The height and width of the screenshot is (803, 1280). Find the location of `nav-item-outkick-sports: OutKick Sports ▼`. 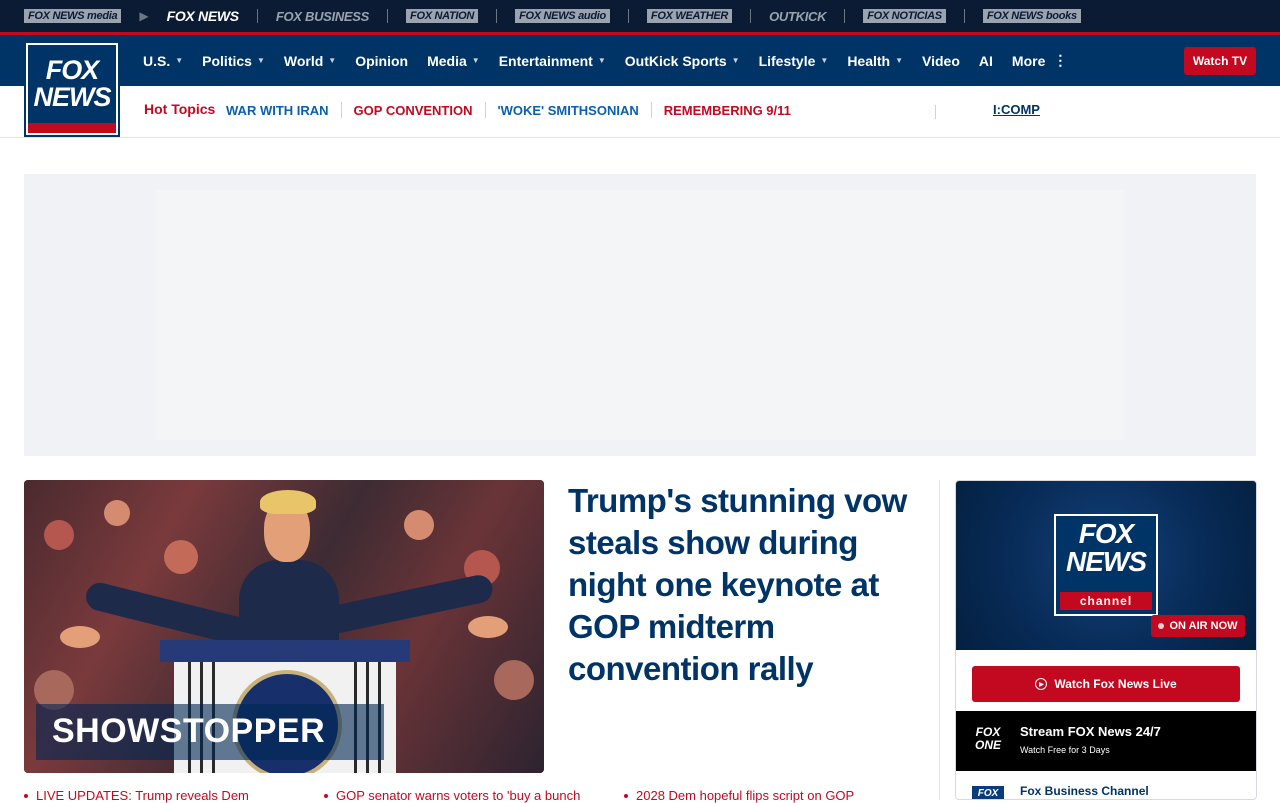

nav-item-outkick-sports: OutKick Sports ▼ is located at coordinates (682, 61).